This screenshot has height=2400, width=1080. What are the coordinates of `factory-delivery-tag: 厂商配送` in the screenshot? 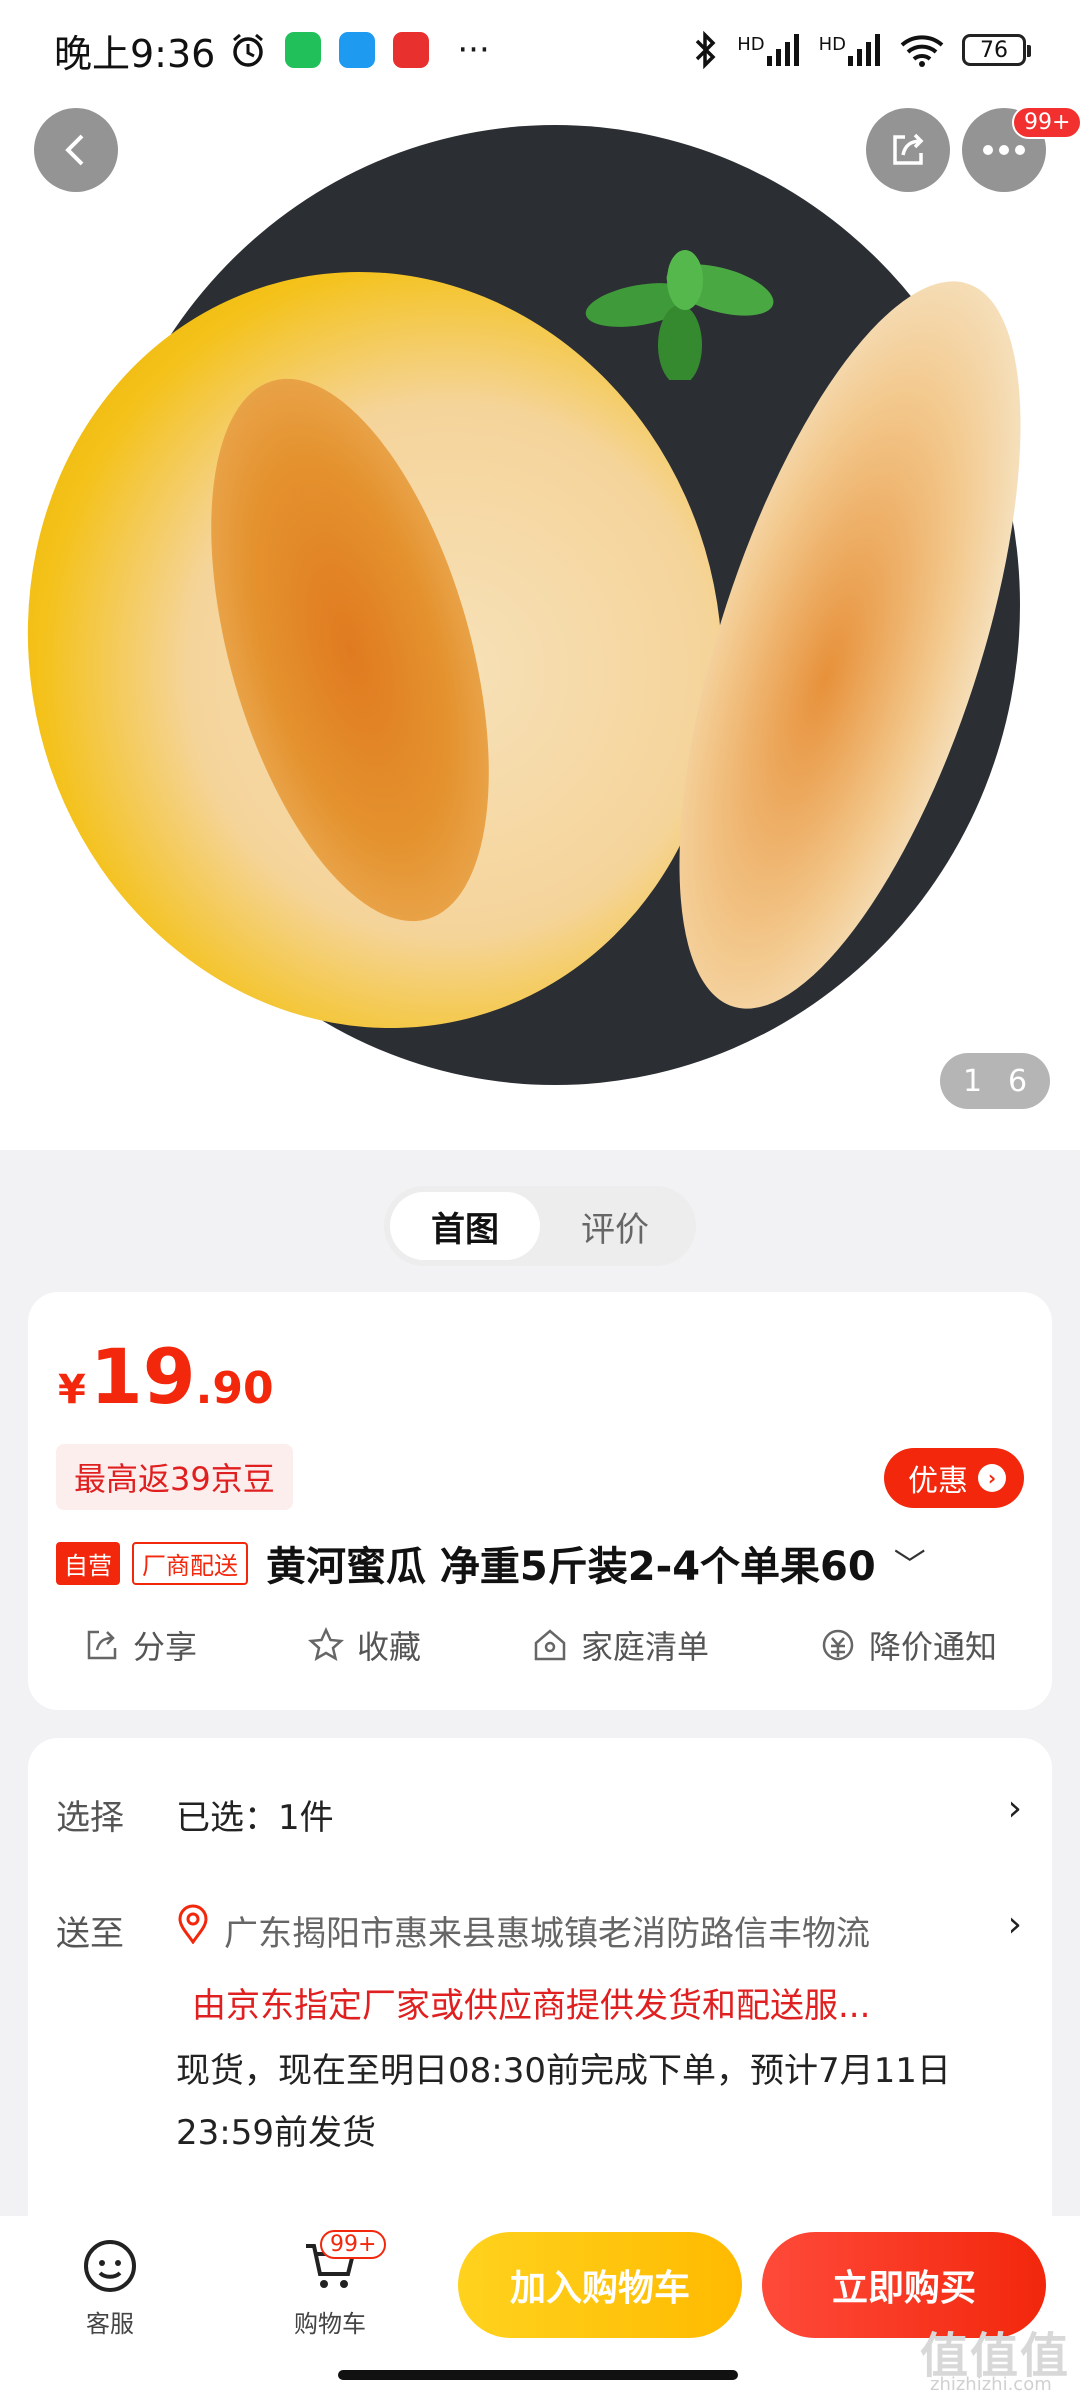 It's located at (190, 1563).